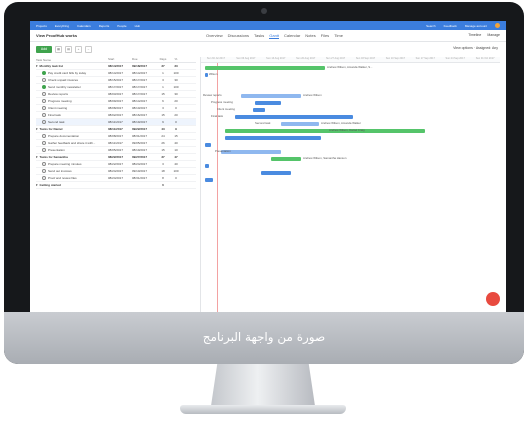  What do you see at coordinates (63, 80) in the screenshot?
I see `task-name: Check unpaid invoices` at bounding box center [63, 80].